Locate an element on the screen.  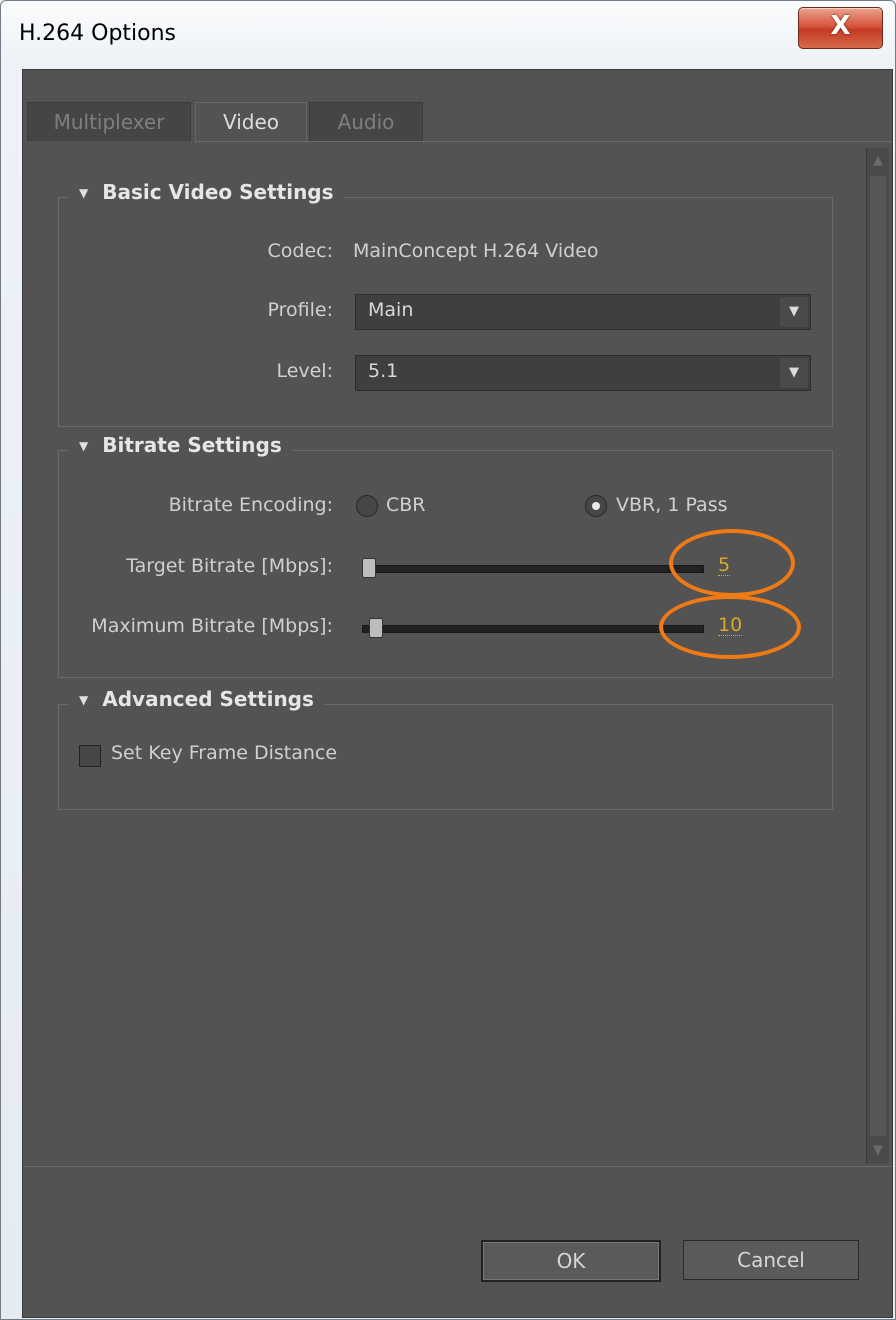
advanced-settings-header: ▼ Advanced Settings is located at coordinates (196, 699).